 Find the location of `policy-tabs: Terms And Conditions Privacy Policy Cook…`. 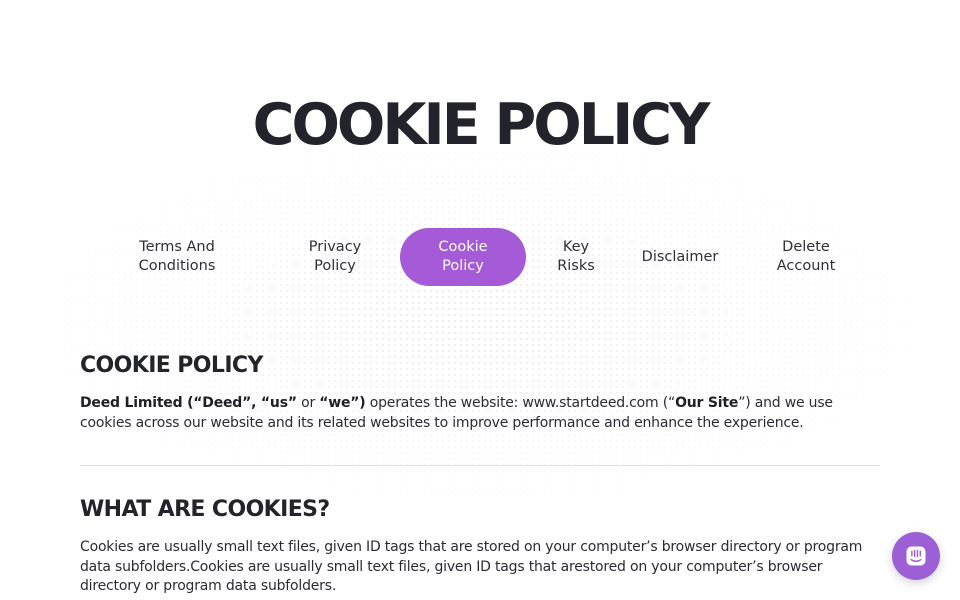

policy-tabs: Terms And Conditions Privacy Policy Cook… is located at coordinates (480, 257).